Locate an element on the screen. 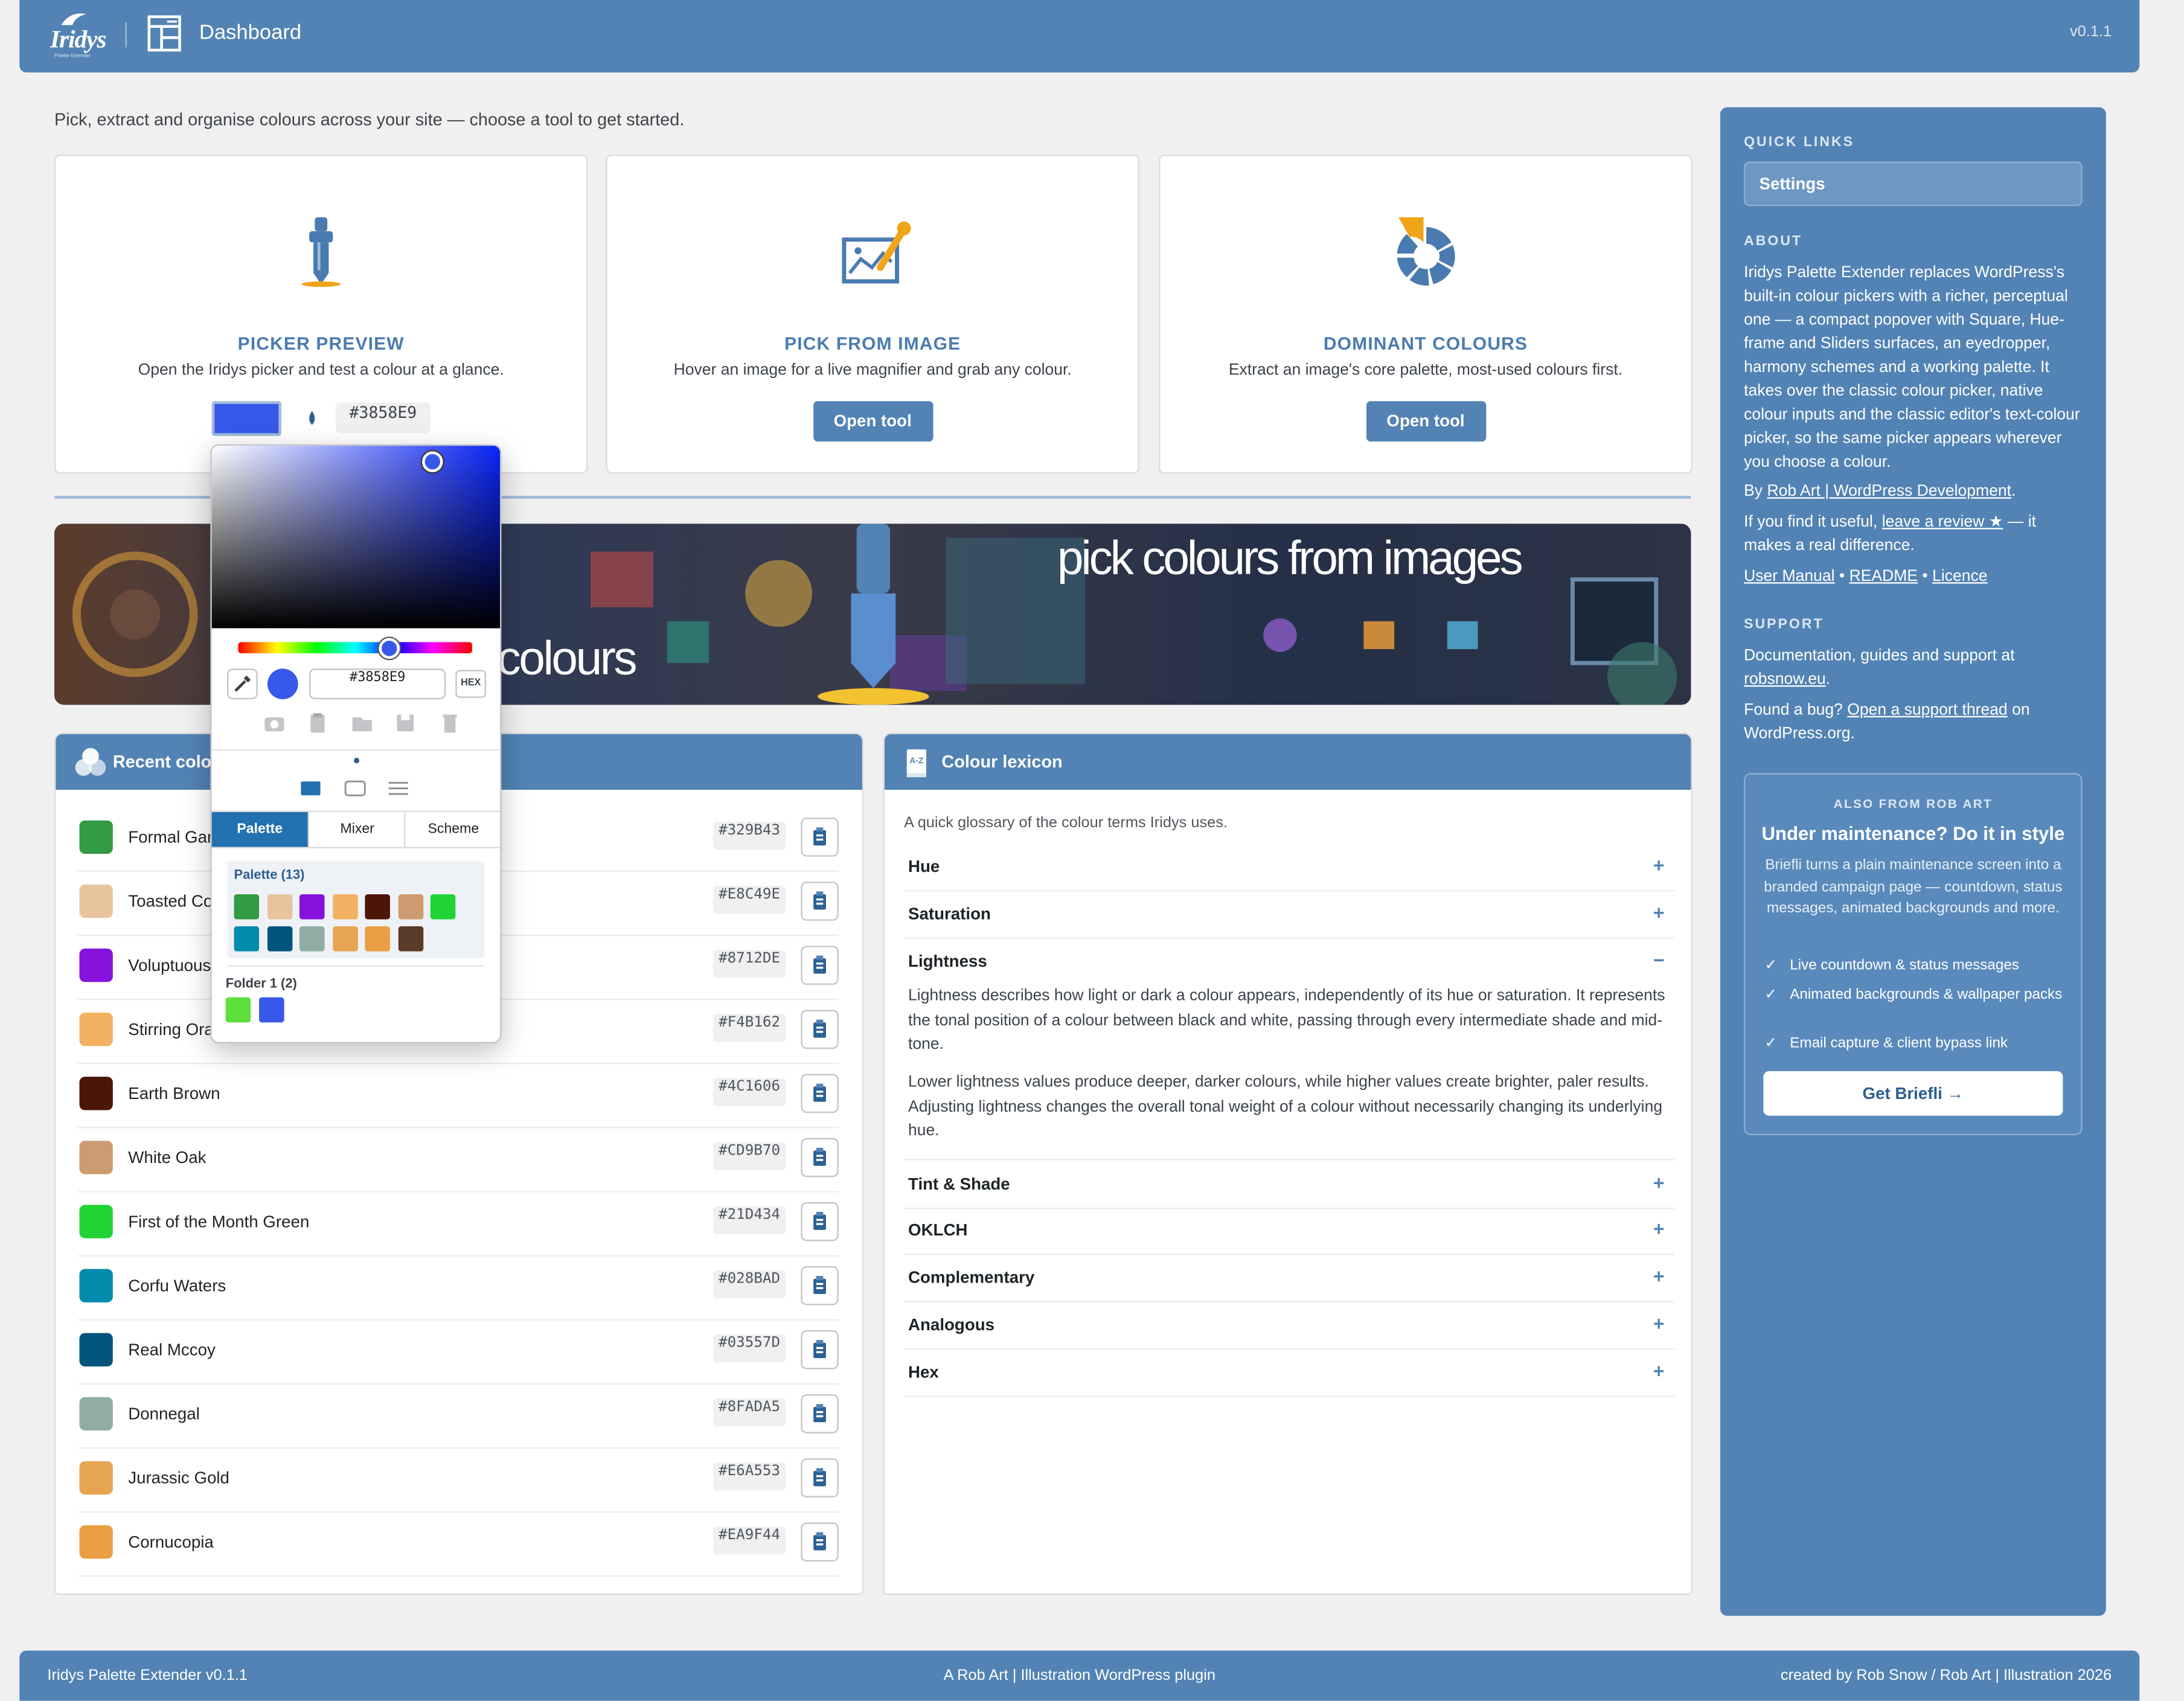 The height and width of the screenshot is (1701, 2184). lexicon-term-tint-shade: Tint & Shade + is located at coordinates (1289, 1184).